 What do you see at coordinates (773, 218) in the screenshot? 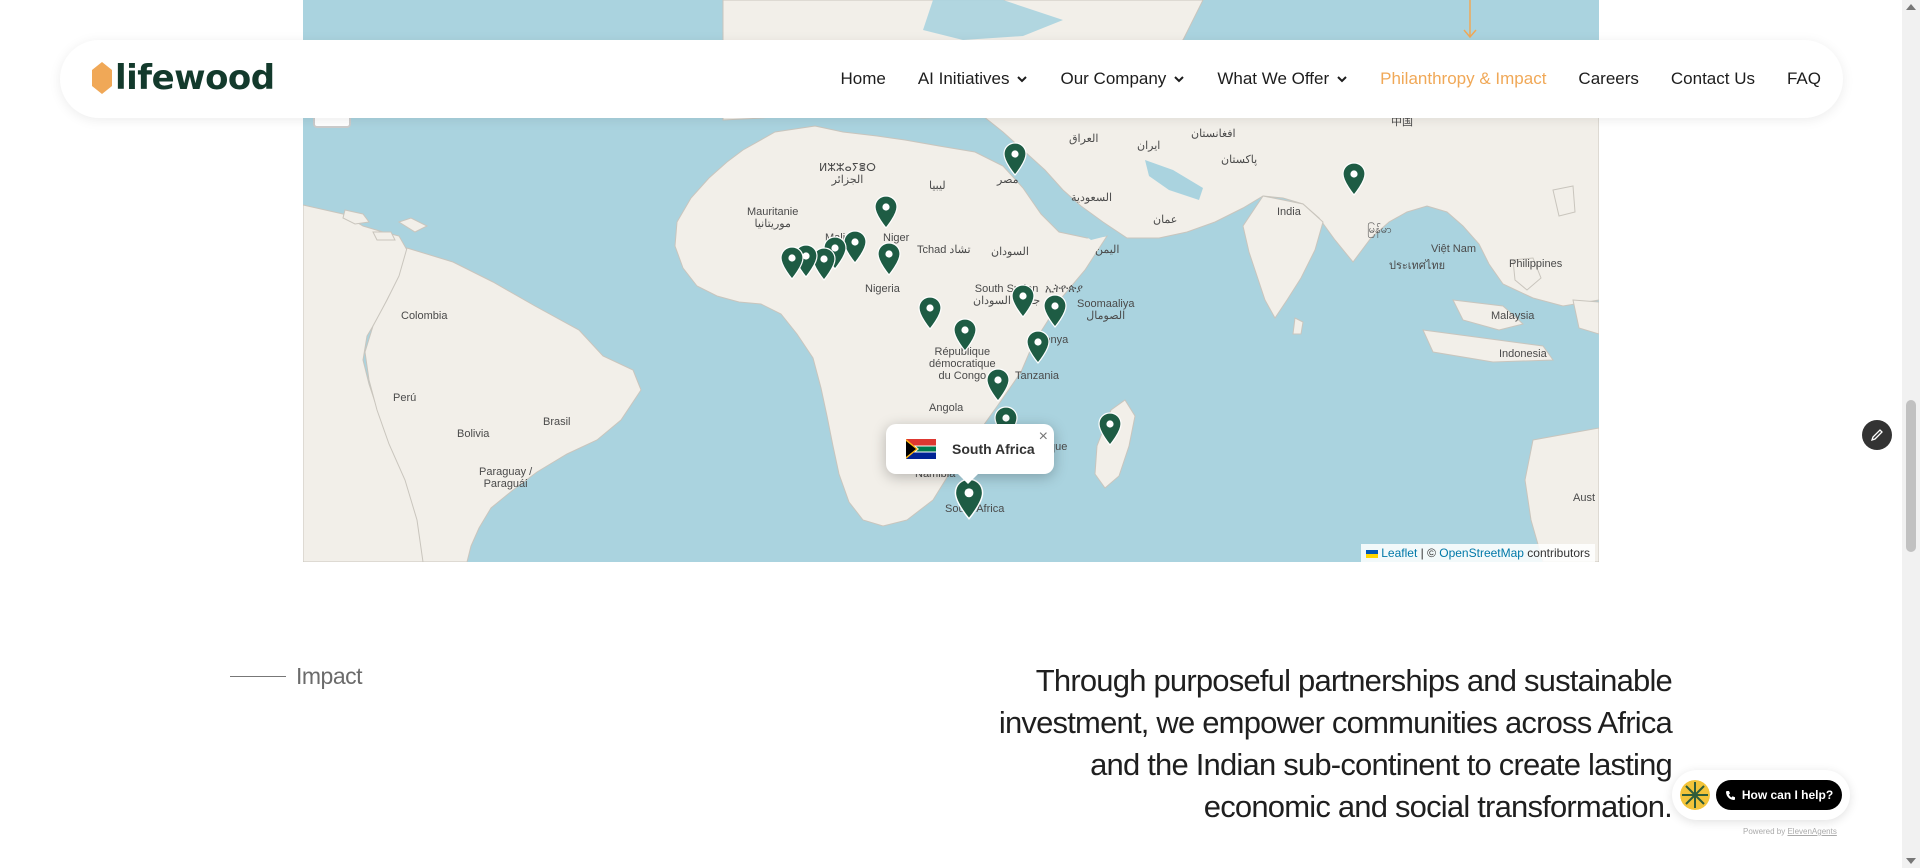
I see `map-label-mauritania: Mauritanie موريتانيا` at bounding box center [773, 218].